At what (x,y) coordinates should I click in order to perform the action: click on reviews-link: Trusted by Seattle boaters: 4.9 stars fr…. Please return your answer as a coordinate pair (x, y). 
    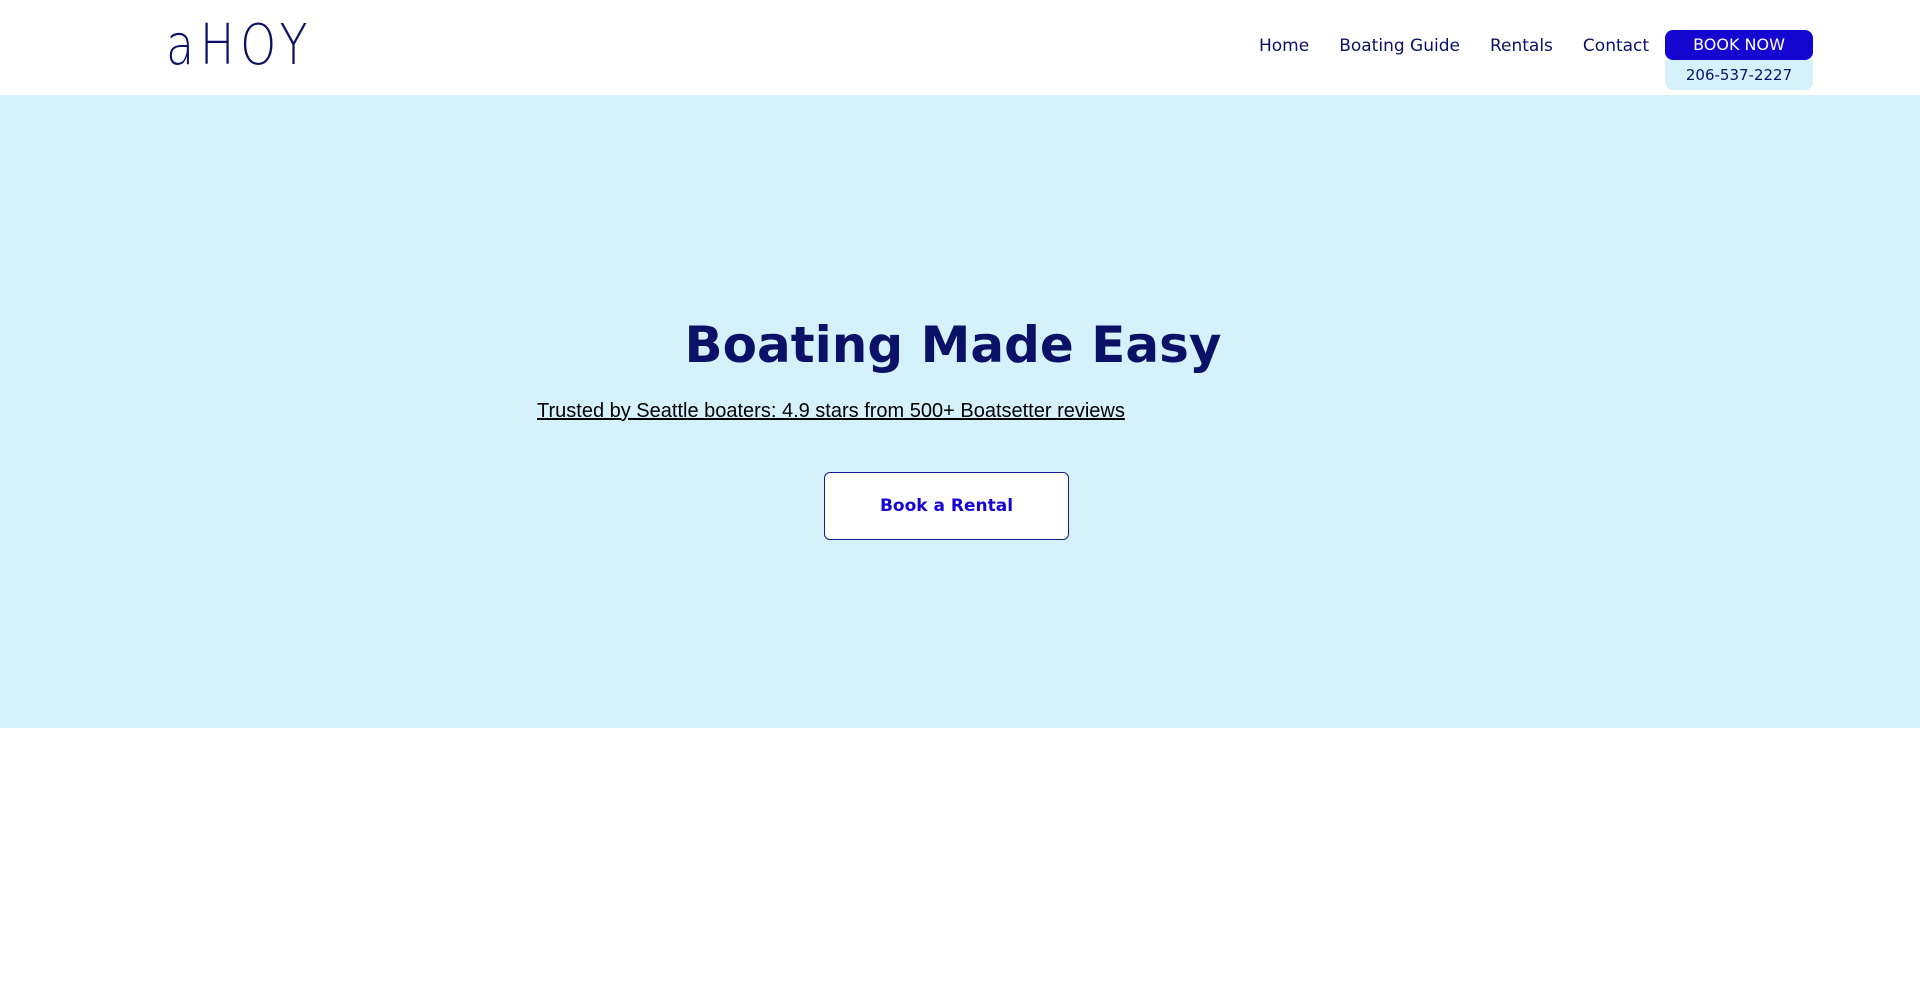
    Looking at the image, I should click on (831, 411).